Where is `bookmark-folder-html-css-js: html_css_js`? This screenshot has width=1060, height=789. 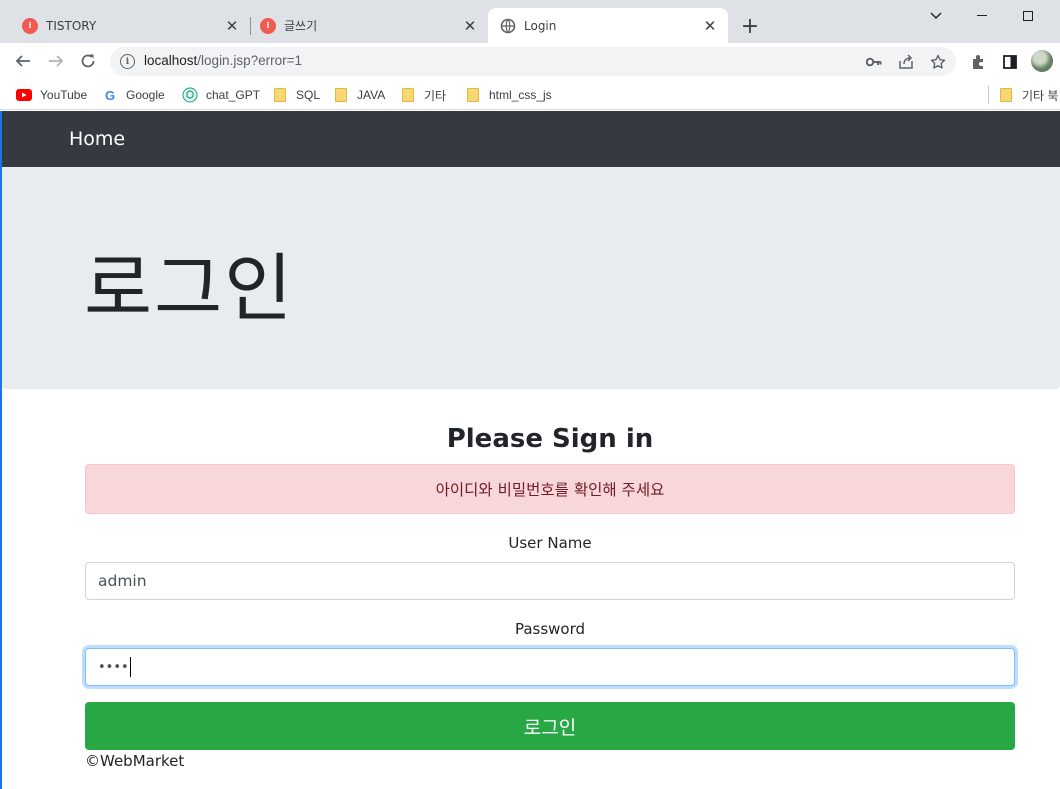 bookmark-folder-html-css-js: html_css_js is located at coordinates (508, 95).